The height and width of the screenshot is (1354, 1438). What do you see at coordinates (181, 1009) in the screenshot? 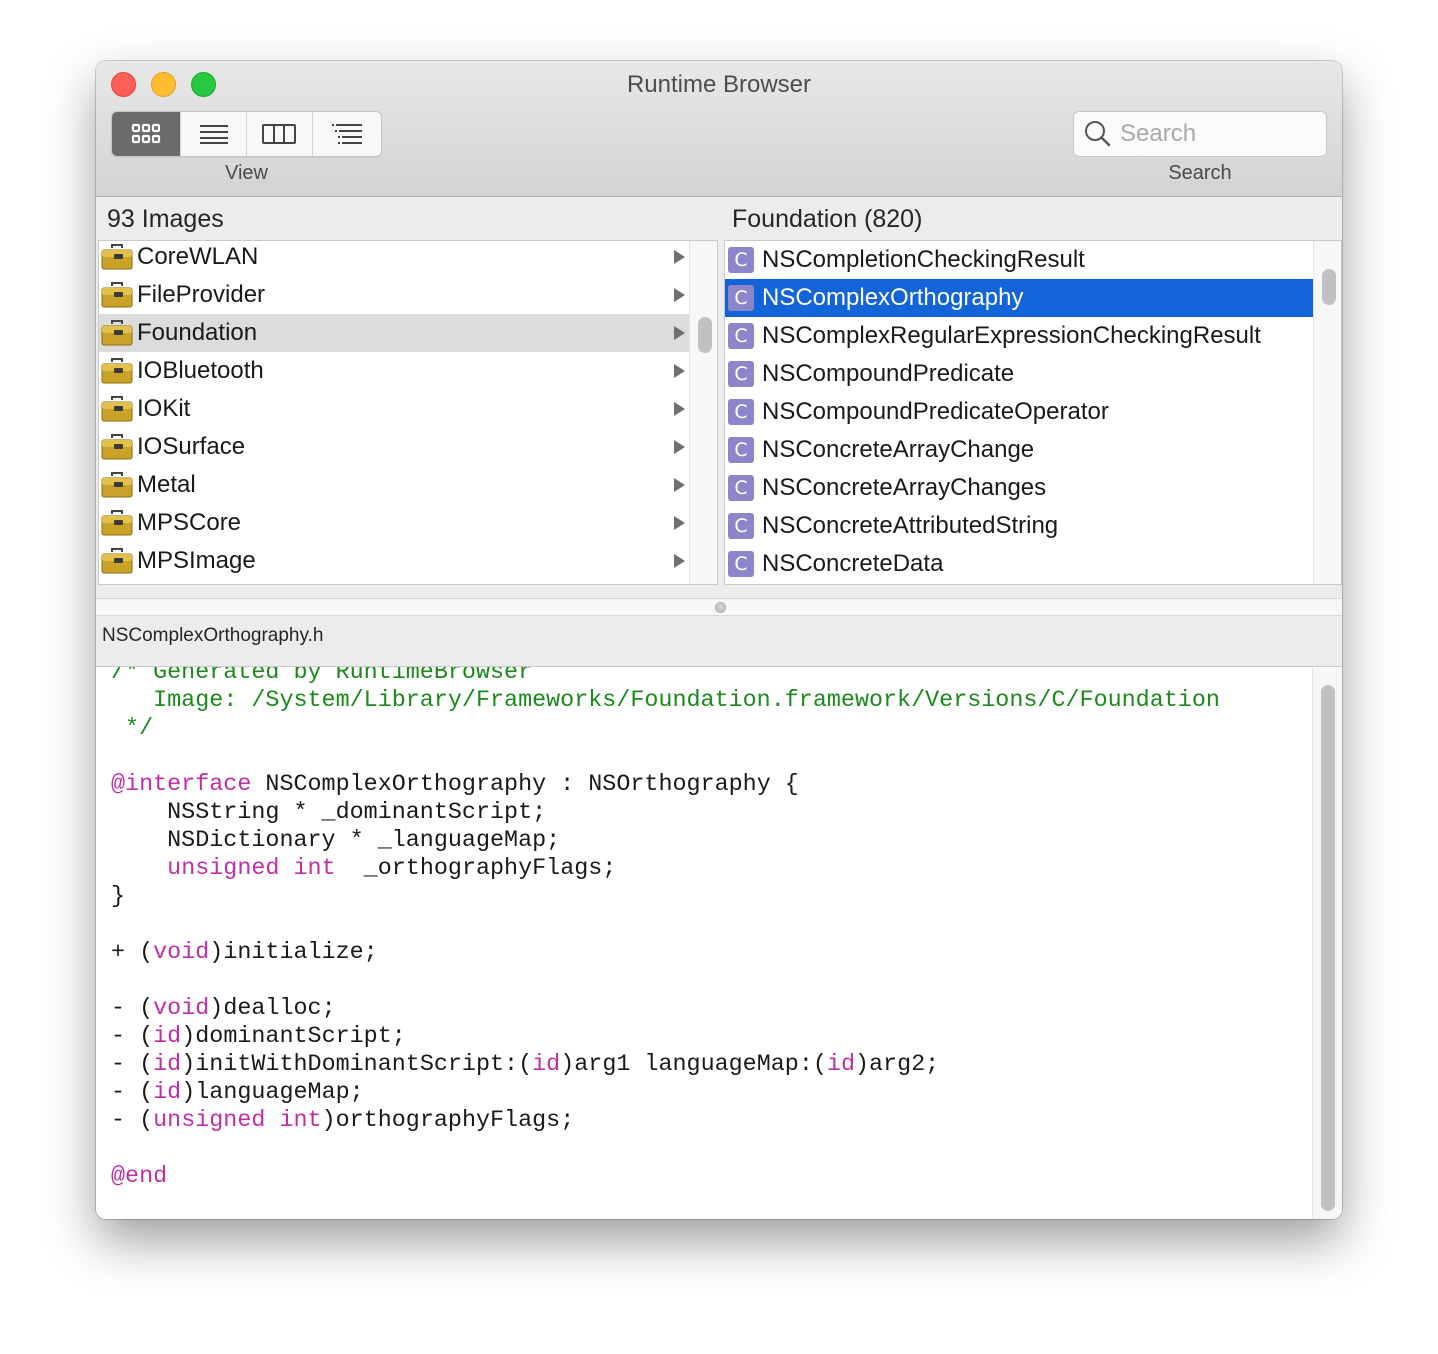
I see `code-keyword: void` at bounding box center [181, 1009].